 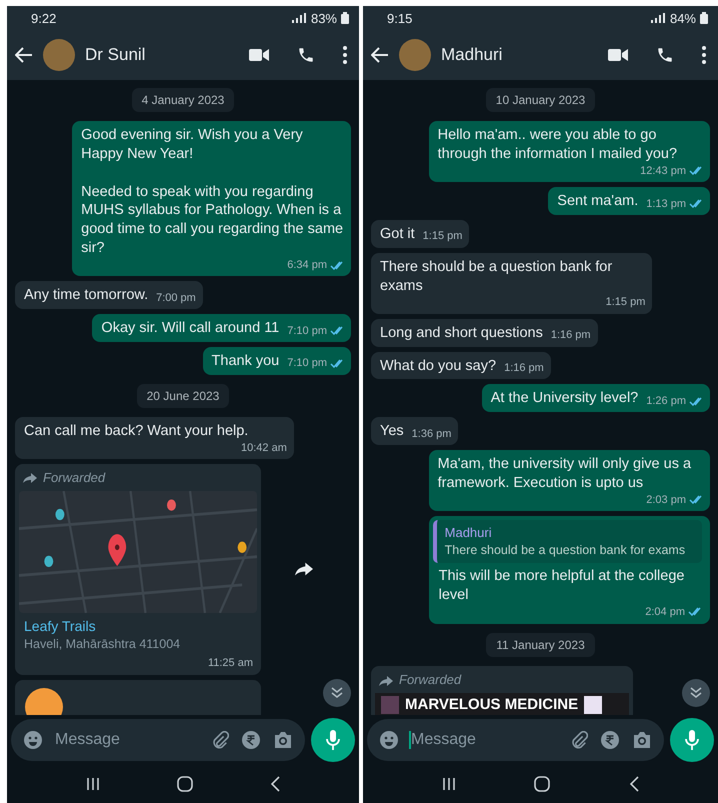 I want to click on location-address: Haveli, Mahārāshtra 411004, so click(x=102, y=644).